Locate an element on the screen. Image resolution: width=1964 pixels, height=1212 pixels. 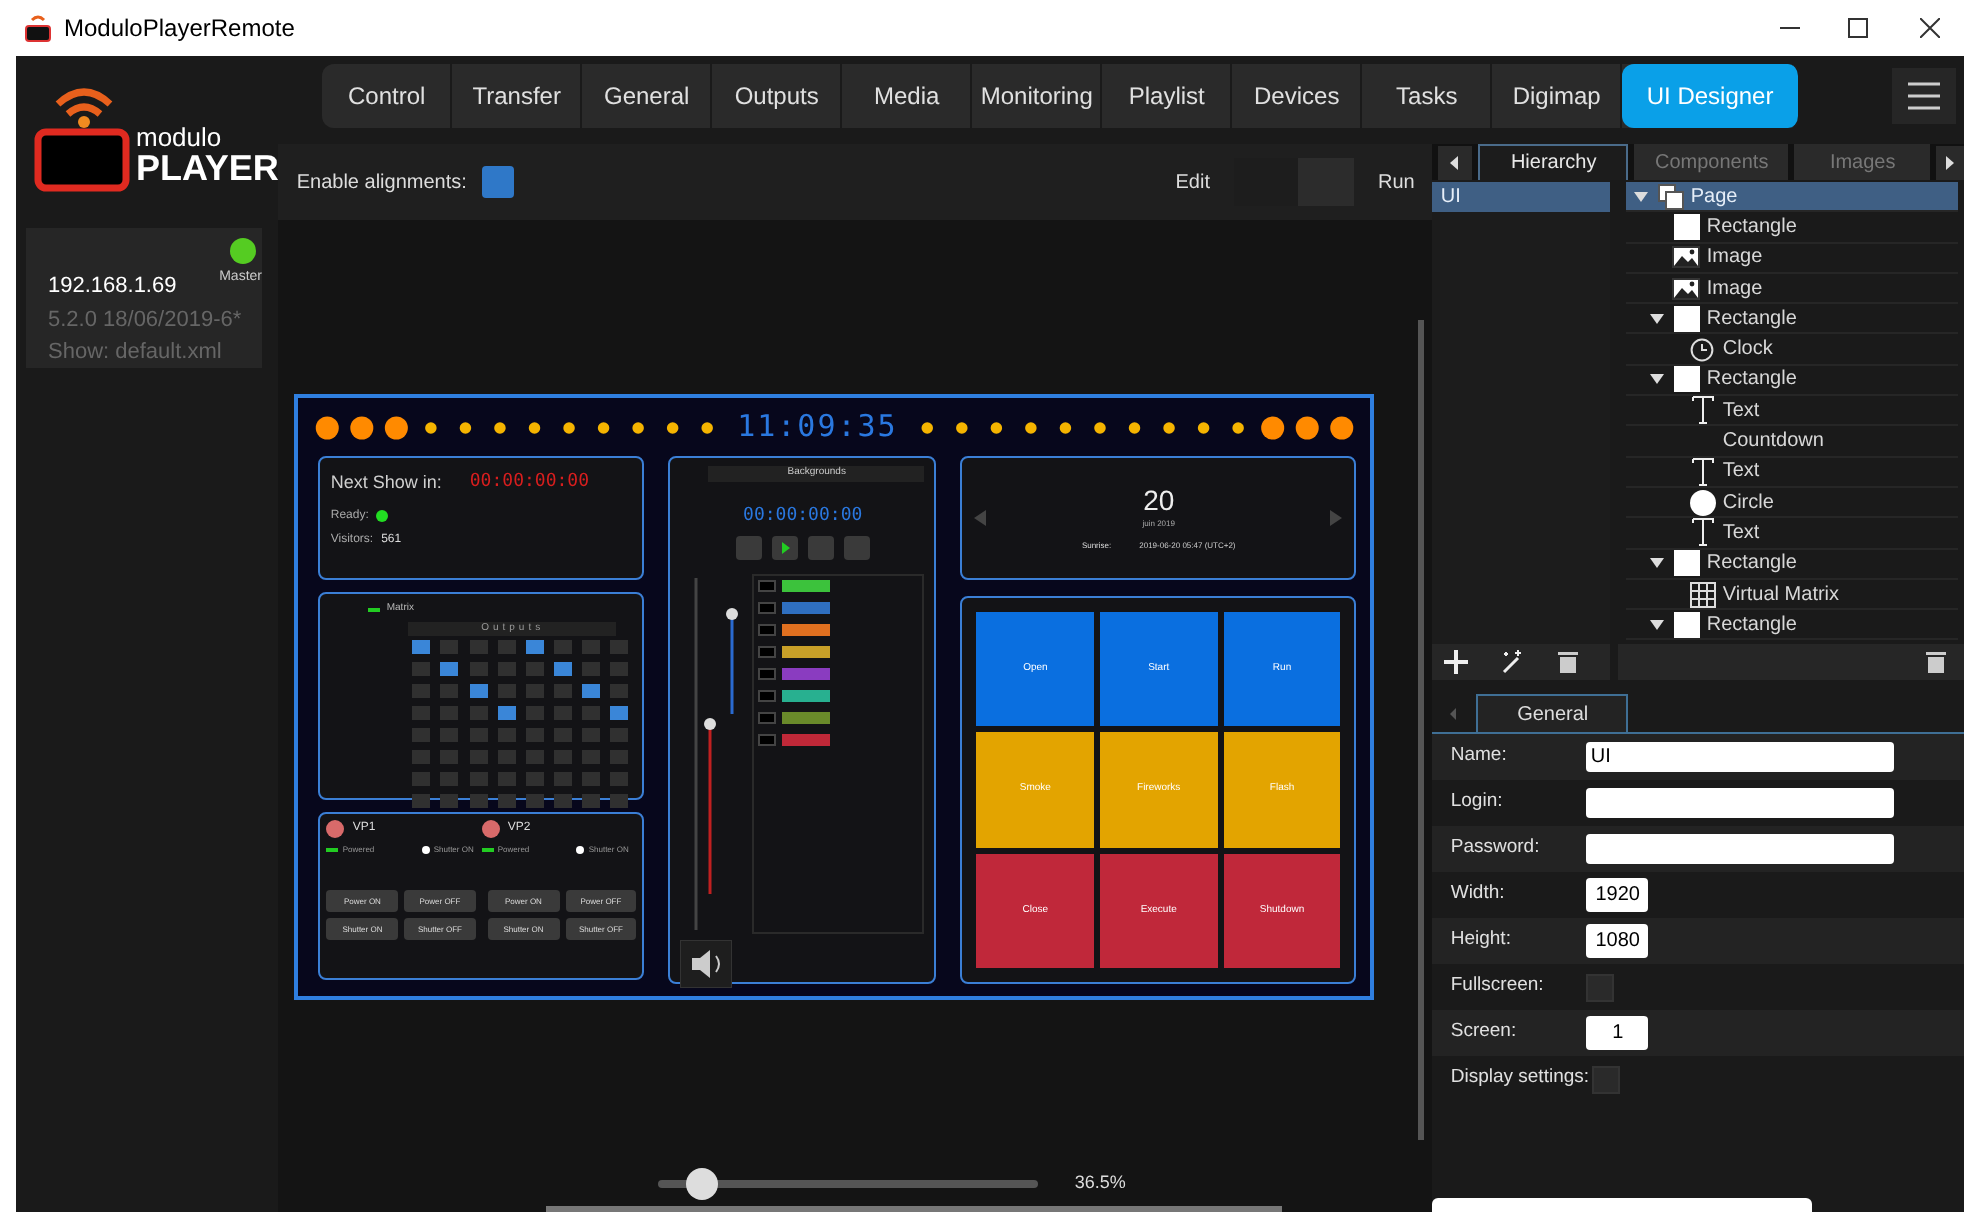
magic-wand-icon is located at coordinates (1512, 662).